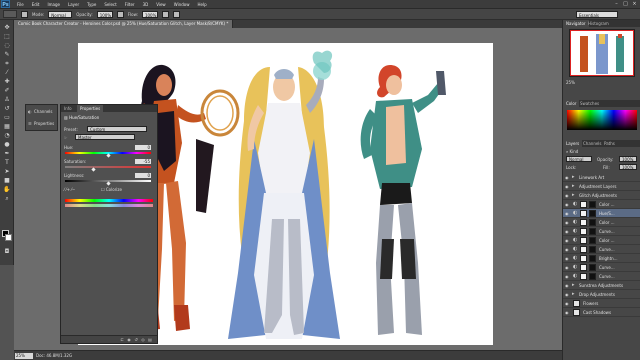 The height and width of the screenshot is (360, 640). What do you see at coordinates (570, 82) in the screenshot?
I see `navigator-zoom: 25%` at bounding box center [570, 82].